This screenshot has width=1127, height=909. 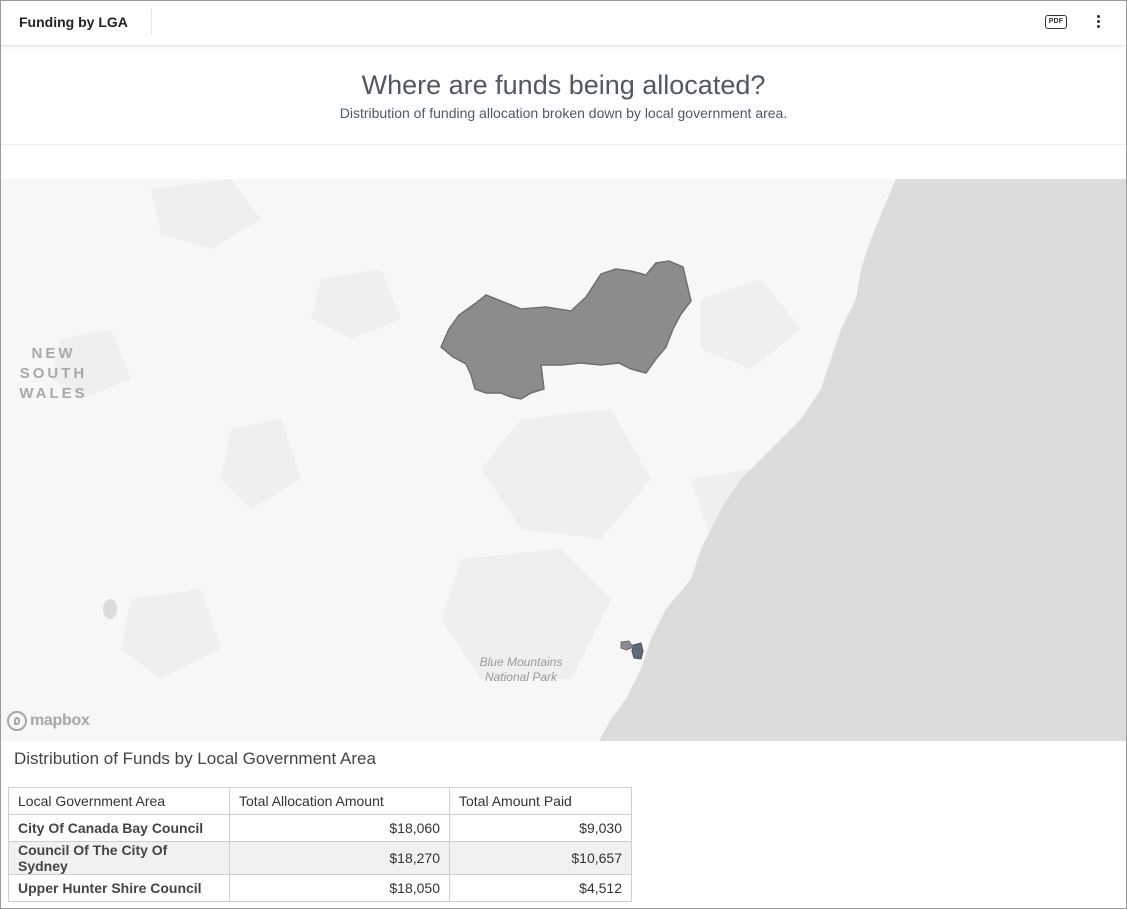 What do you see at coordinates (73, 22) in the screenshot?
I see `dashboard-title: Funding by LGA` at bounding box center [73, 22].